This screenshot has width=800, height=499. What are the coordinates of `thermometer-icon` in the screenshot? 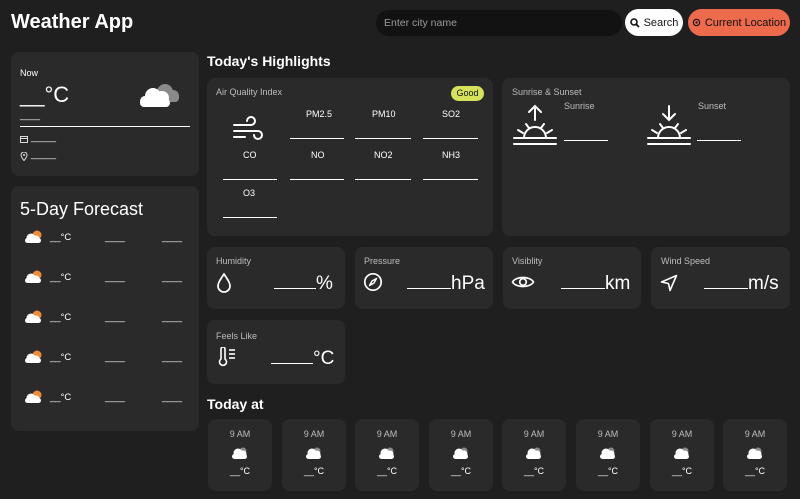 It's located at (226, 357).